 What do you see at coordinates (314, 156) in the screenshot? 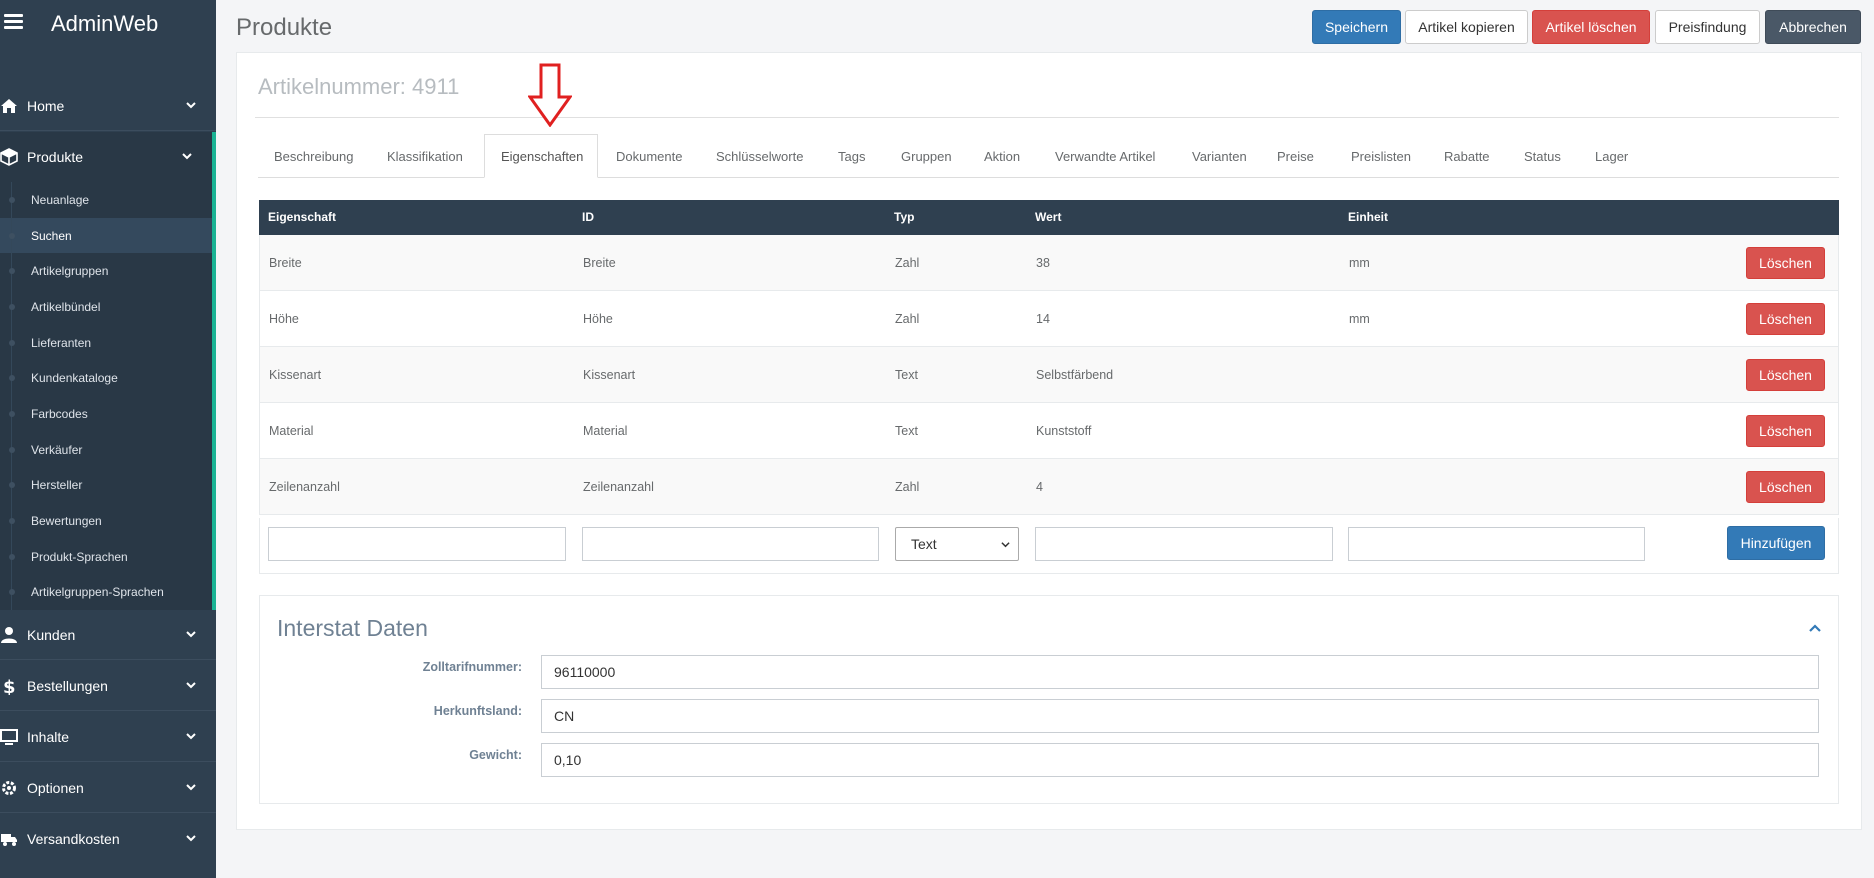
I see `tab-beschreibung: Beschreibung` at bounding box center [314, 156].